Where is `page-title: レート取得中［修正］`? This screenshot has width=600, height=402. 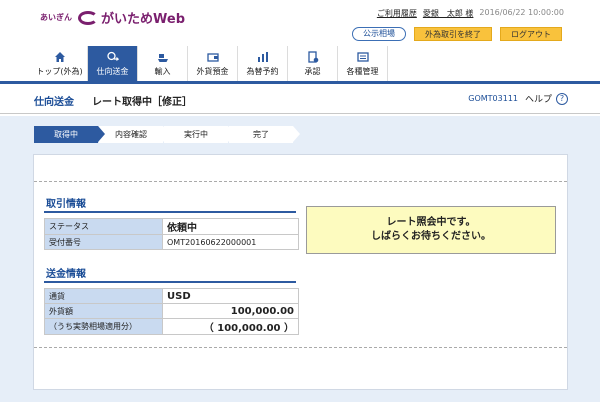 page-title: レート取得中［修正］ is located at coordinates (142, 102).